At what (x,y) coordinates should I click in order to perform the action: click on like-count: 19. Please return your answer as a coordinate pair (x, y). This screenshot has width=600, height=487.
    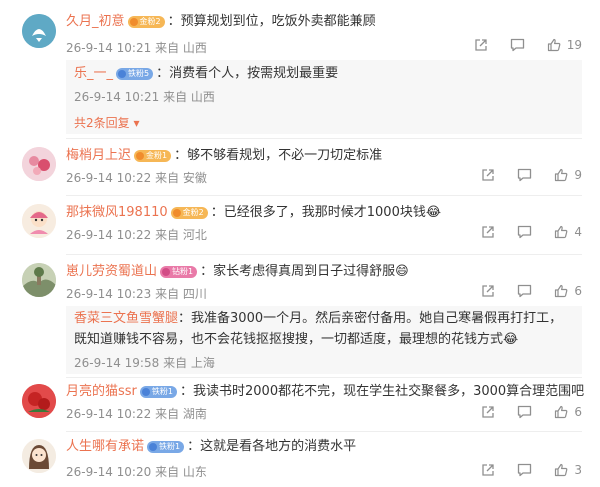
    Looking at the image, I should click on (574, 45).